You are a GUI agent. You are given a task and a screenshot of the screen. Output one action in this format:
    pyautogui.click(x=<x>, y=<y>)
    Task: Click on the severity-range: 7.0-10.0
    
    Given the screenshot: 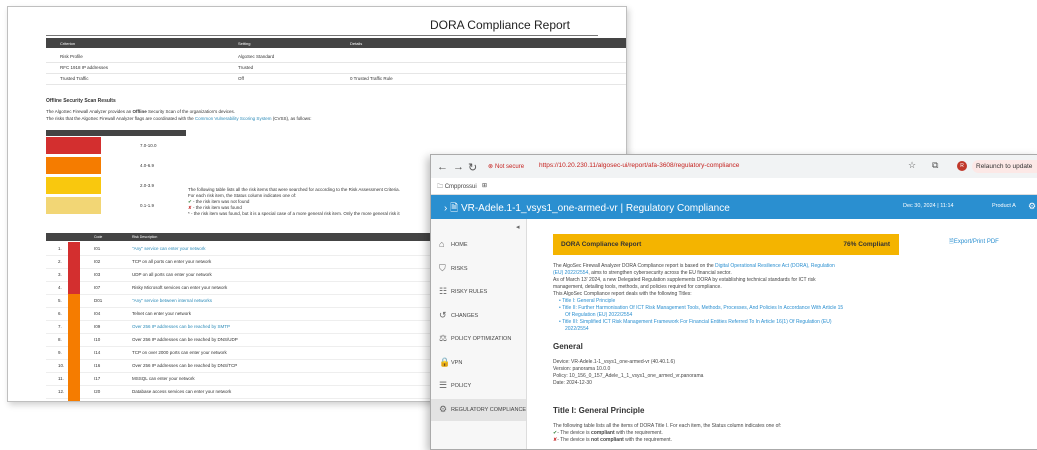 What is the action you would take?
    pyautogui.click(x=148, y=145)
    